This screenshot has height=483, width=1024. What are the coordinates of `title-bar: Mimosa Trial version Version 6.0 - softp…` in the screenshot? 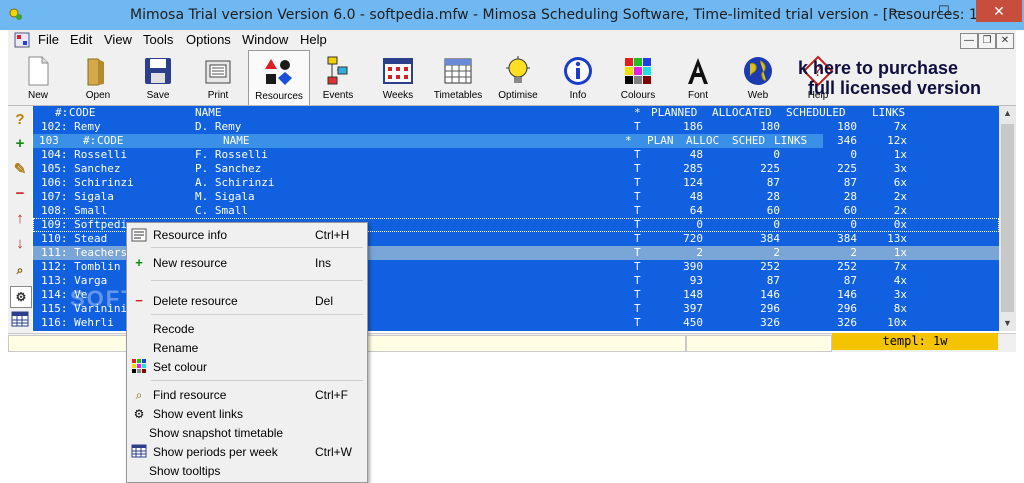 It's located at (512, 15).